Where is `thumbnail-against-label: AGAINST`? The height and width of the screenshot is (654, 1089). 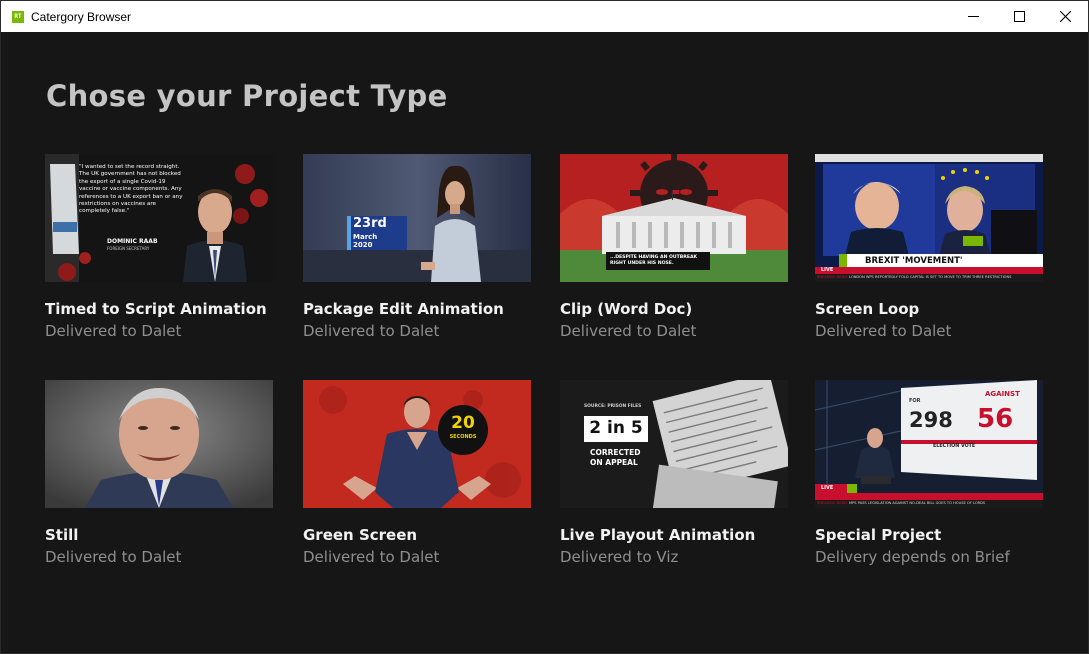 thumbnail-against-label: AGAINST is located at coordinates (1002, 394).